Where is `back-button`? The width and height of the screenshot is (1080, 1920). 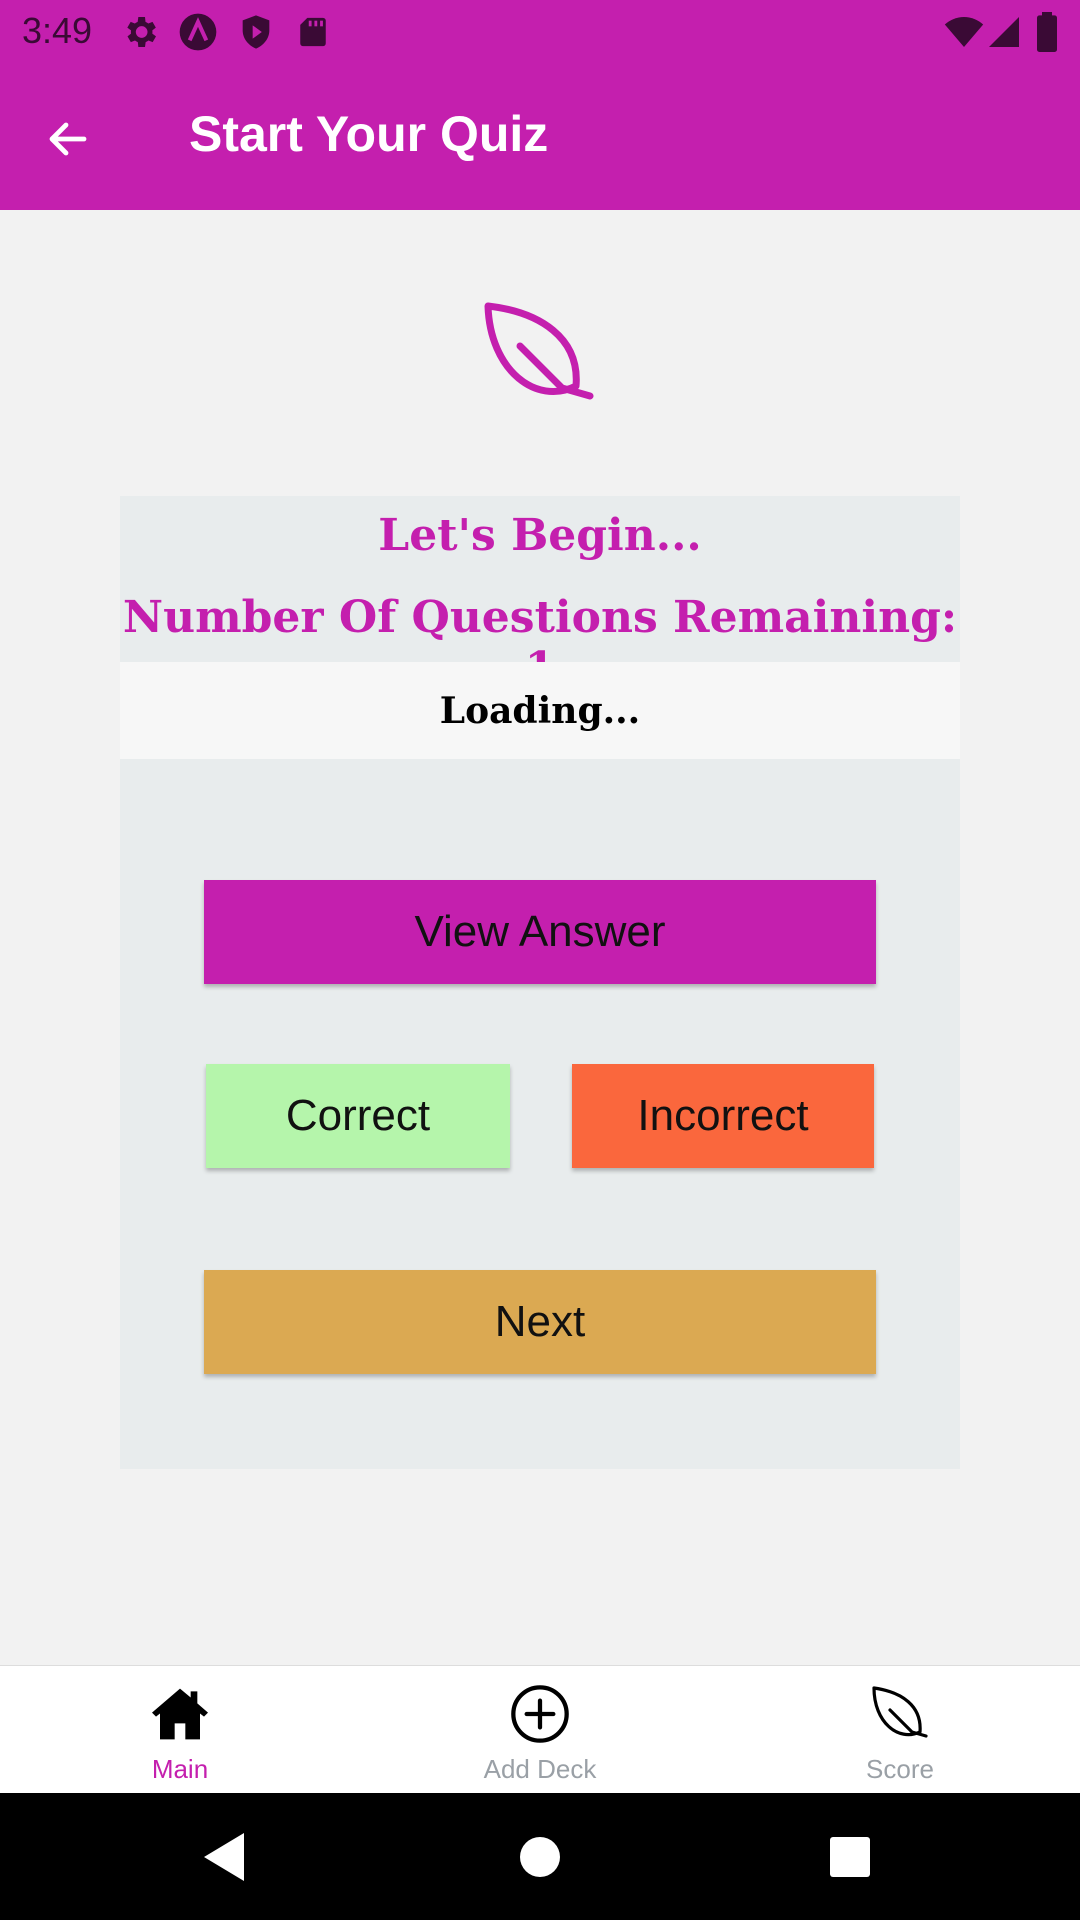
back-button is located at coordinates (68, 139).